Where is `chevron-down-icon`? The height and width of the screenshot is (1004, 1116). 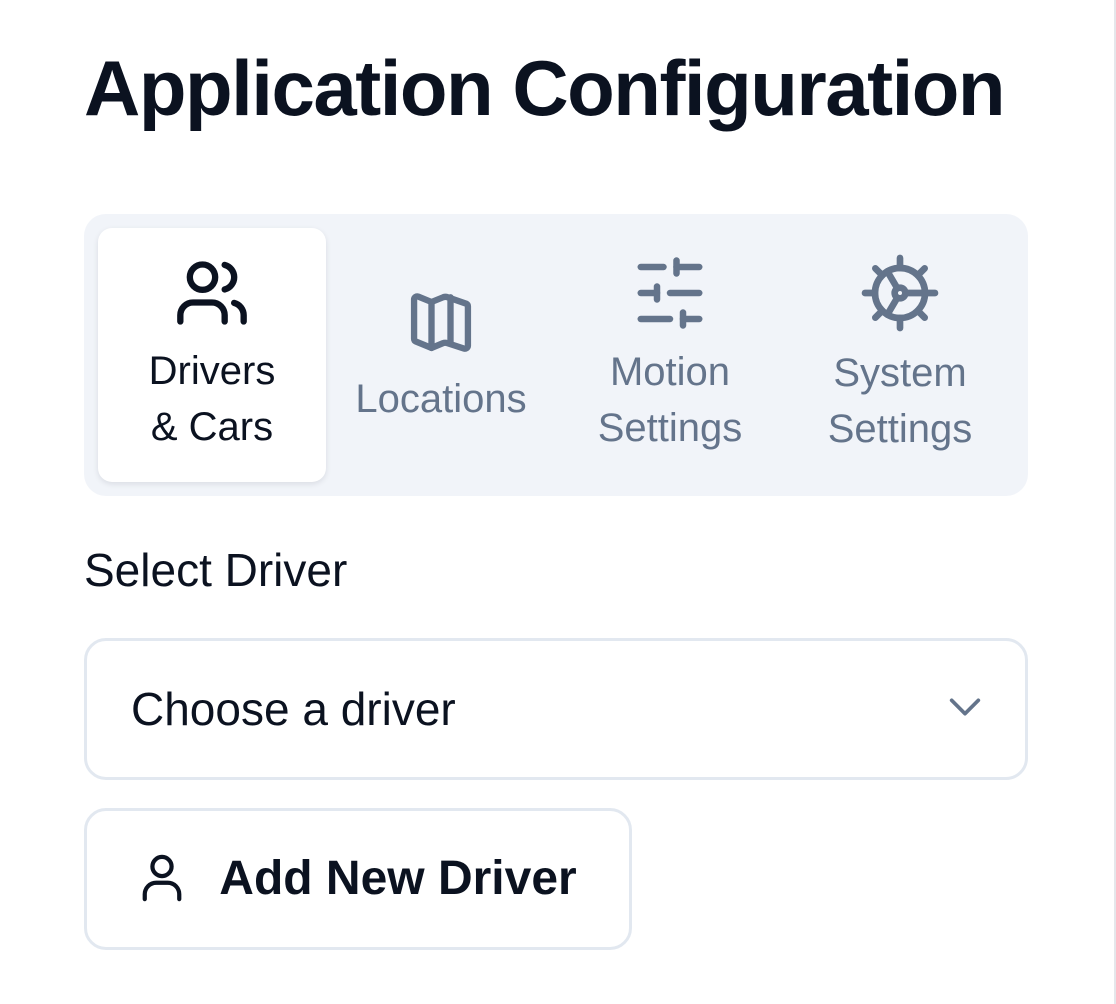 chevron-down-icon is located at coordinates (965, 709).